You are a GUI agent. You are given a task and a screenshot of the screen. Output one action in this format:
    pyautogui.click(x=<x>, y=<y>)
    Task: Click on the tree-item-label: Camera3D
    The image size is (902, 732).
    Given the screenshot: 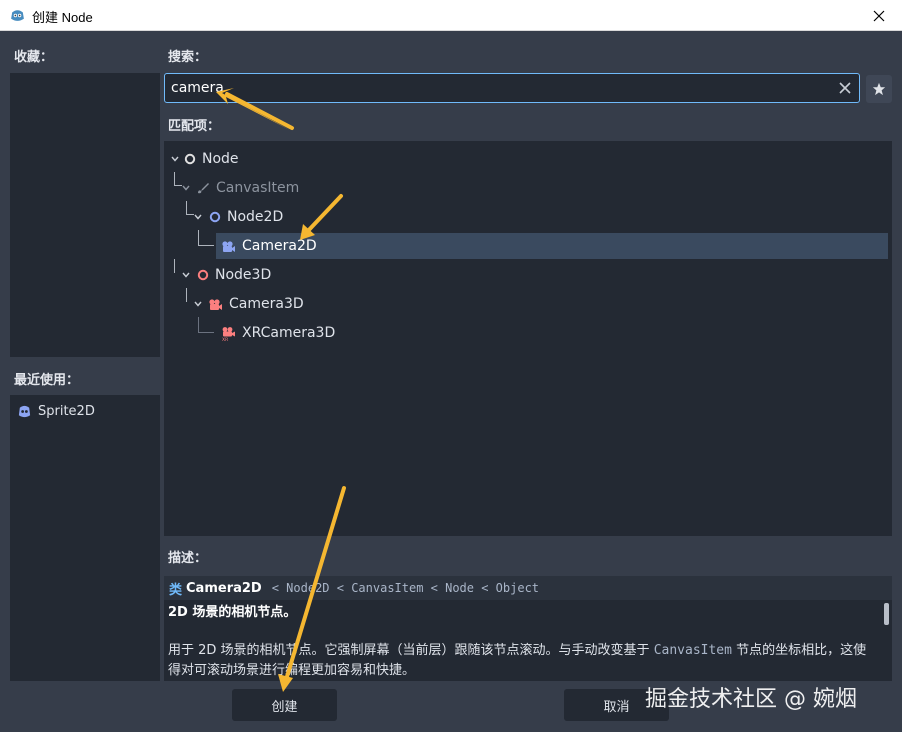 What is the action you would take?
    pyautogui.click(x=266, y=304)
    